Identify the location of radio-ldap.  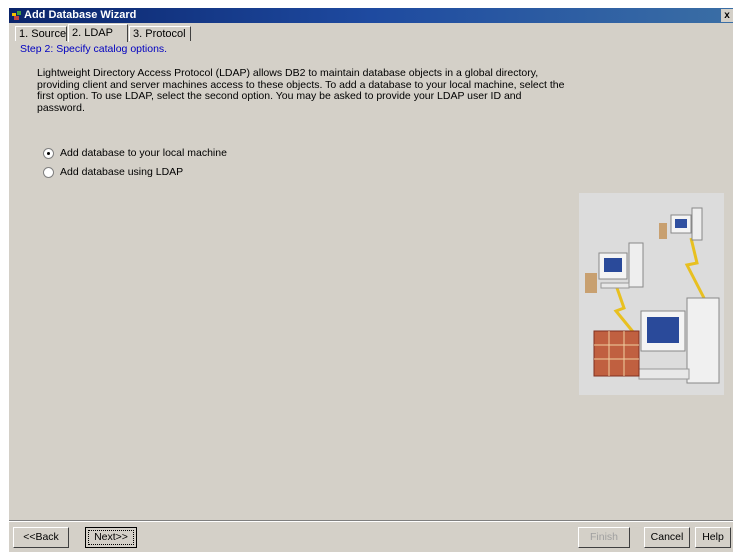
(48, 172).